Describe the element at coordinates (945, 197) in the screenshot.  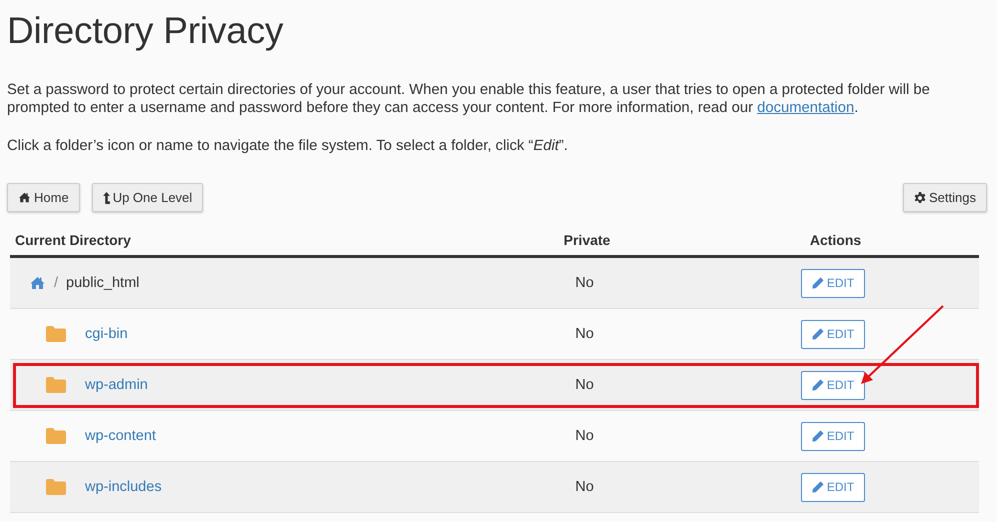
I see `settings-button: Settings` at that location.